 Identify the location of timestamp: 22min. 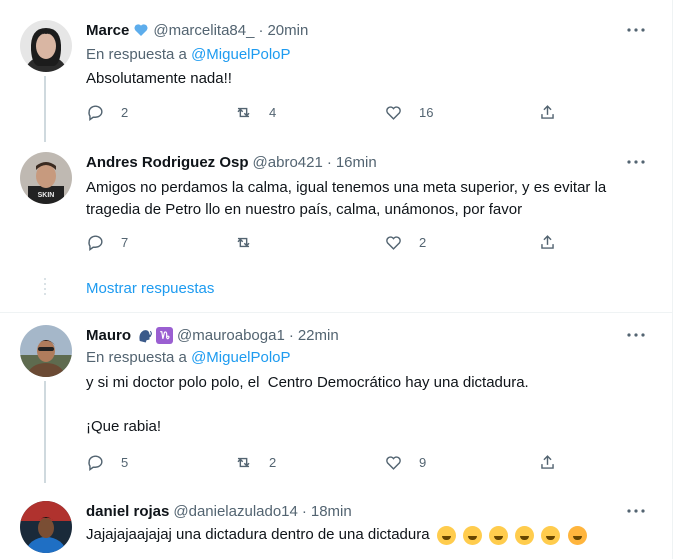
(318, 335).